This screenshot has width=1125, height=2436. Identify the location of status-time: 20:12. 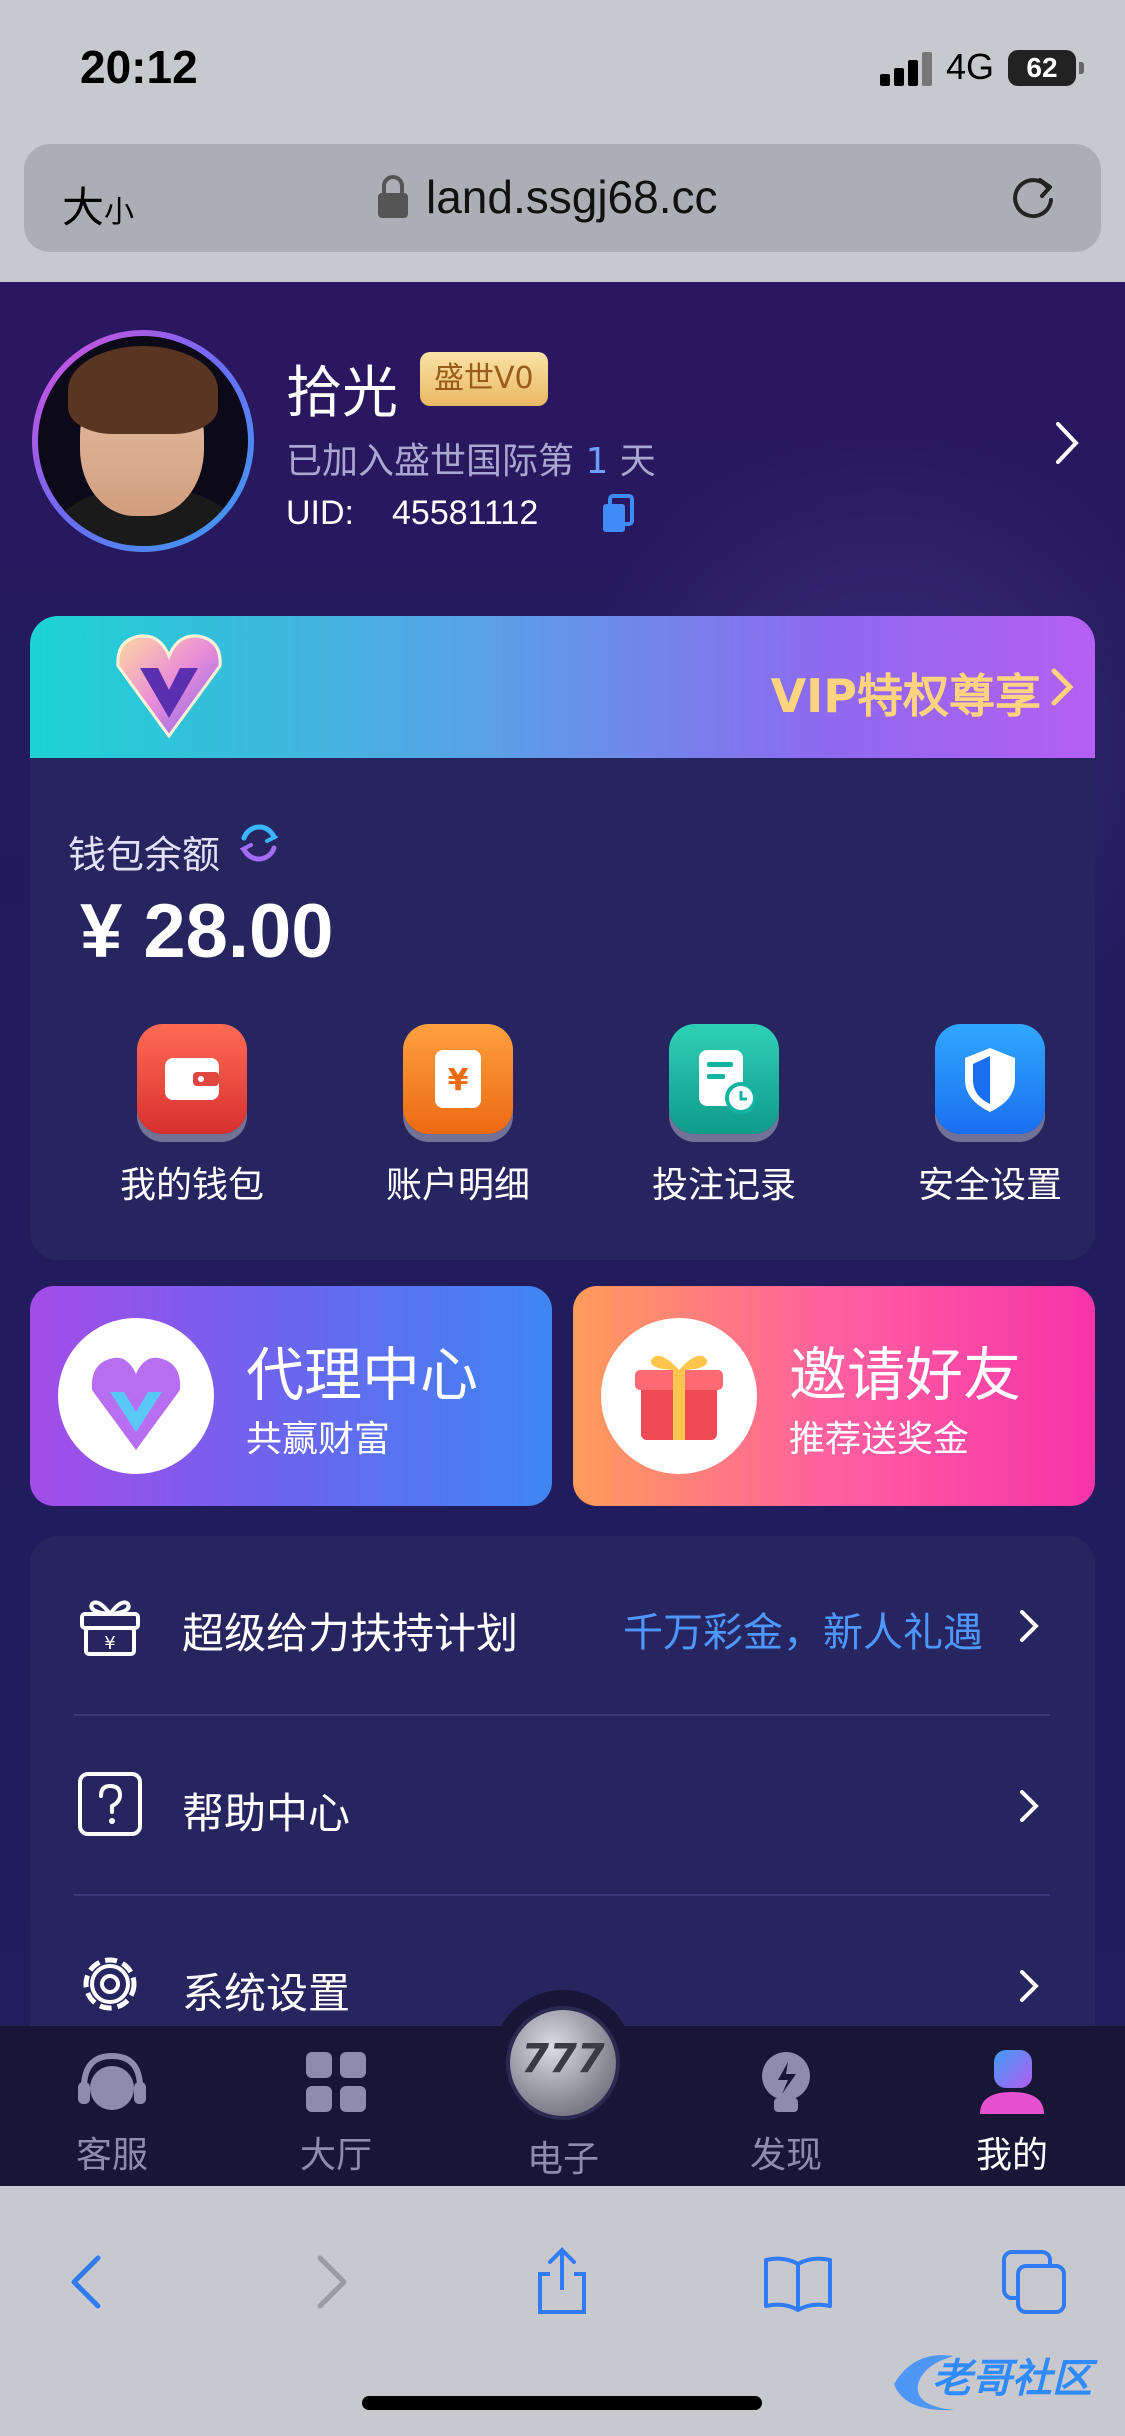
(139, 67).